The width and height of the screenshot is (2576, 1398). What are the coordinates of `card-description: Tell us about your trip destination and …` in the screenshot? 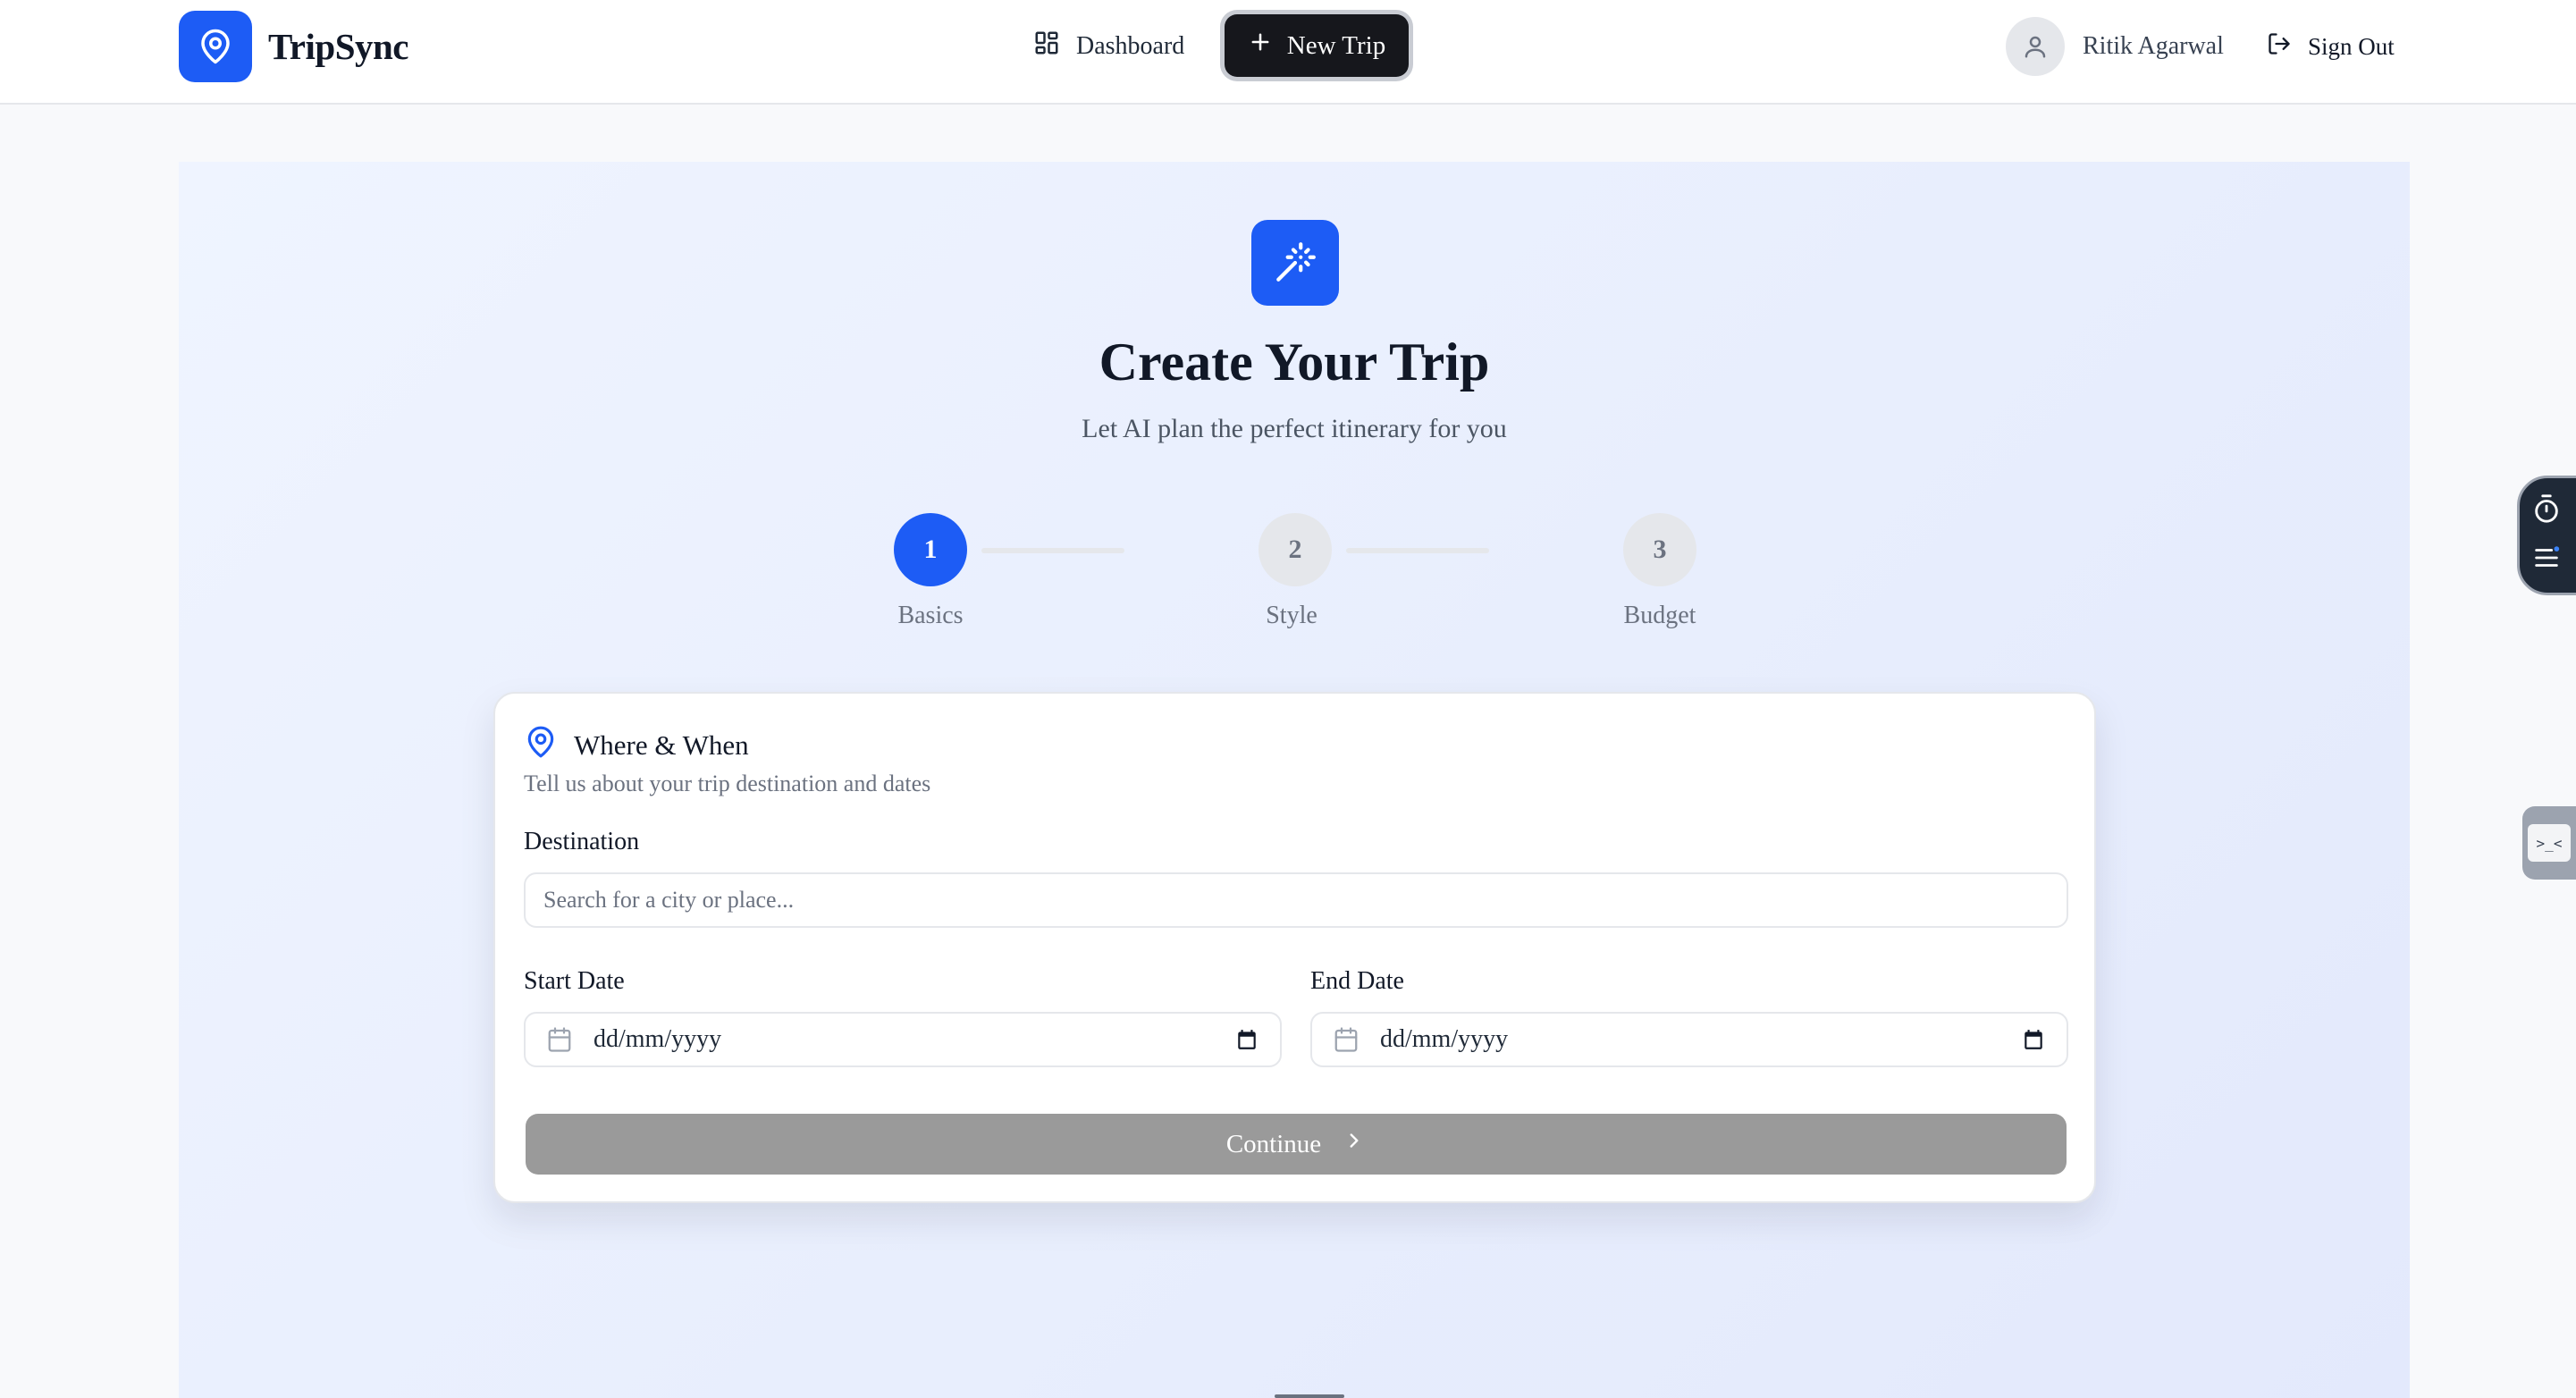 It's located at (728, 783).